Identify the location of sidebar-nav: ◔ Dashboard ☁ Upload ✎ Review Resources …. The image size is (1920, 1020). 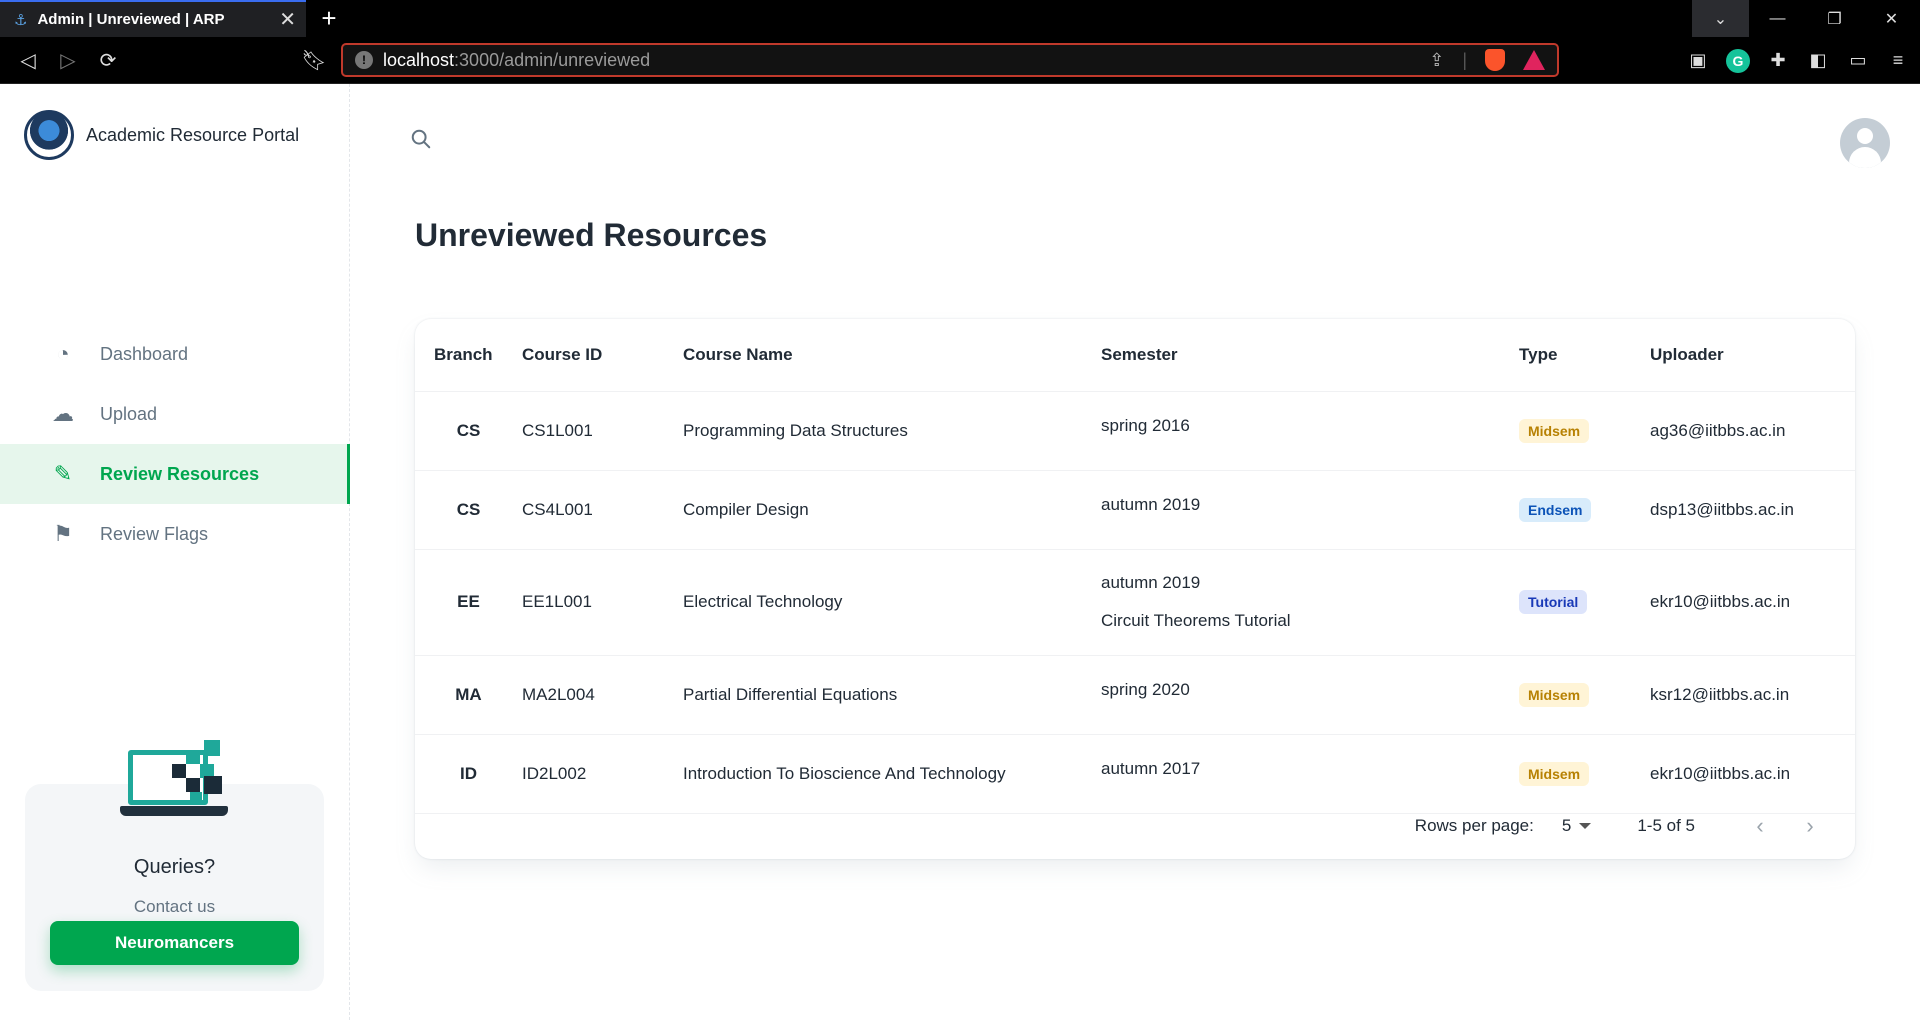
(175, 444).